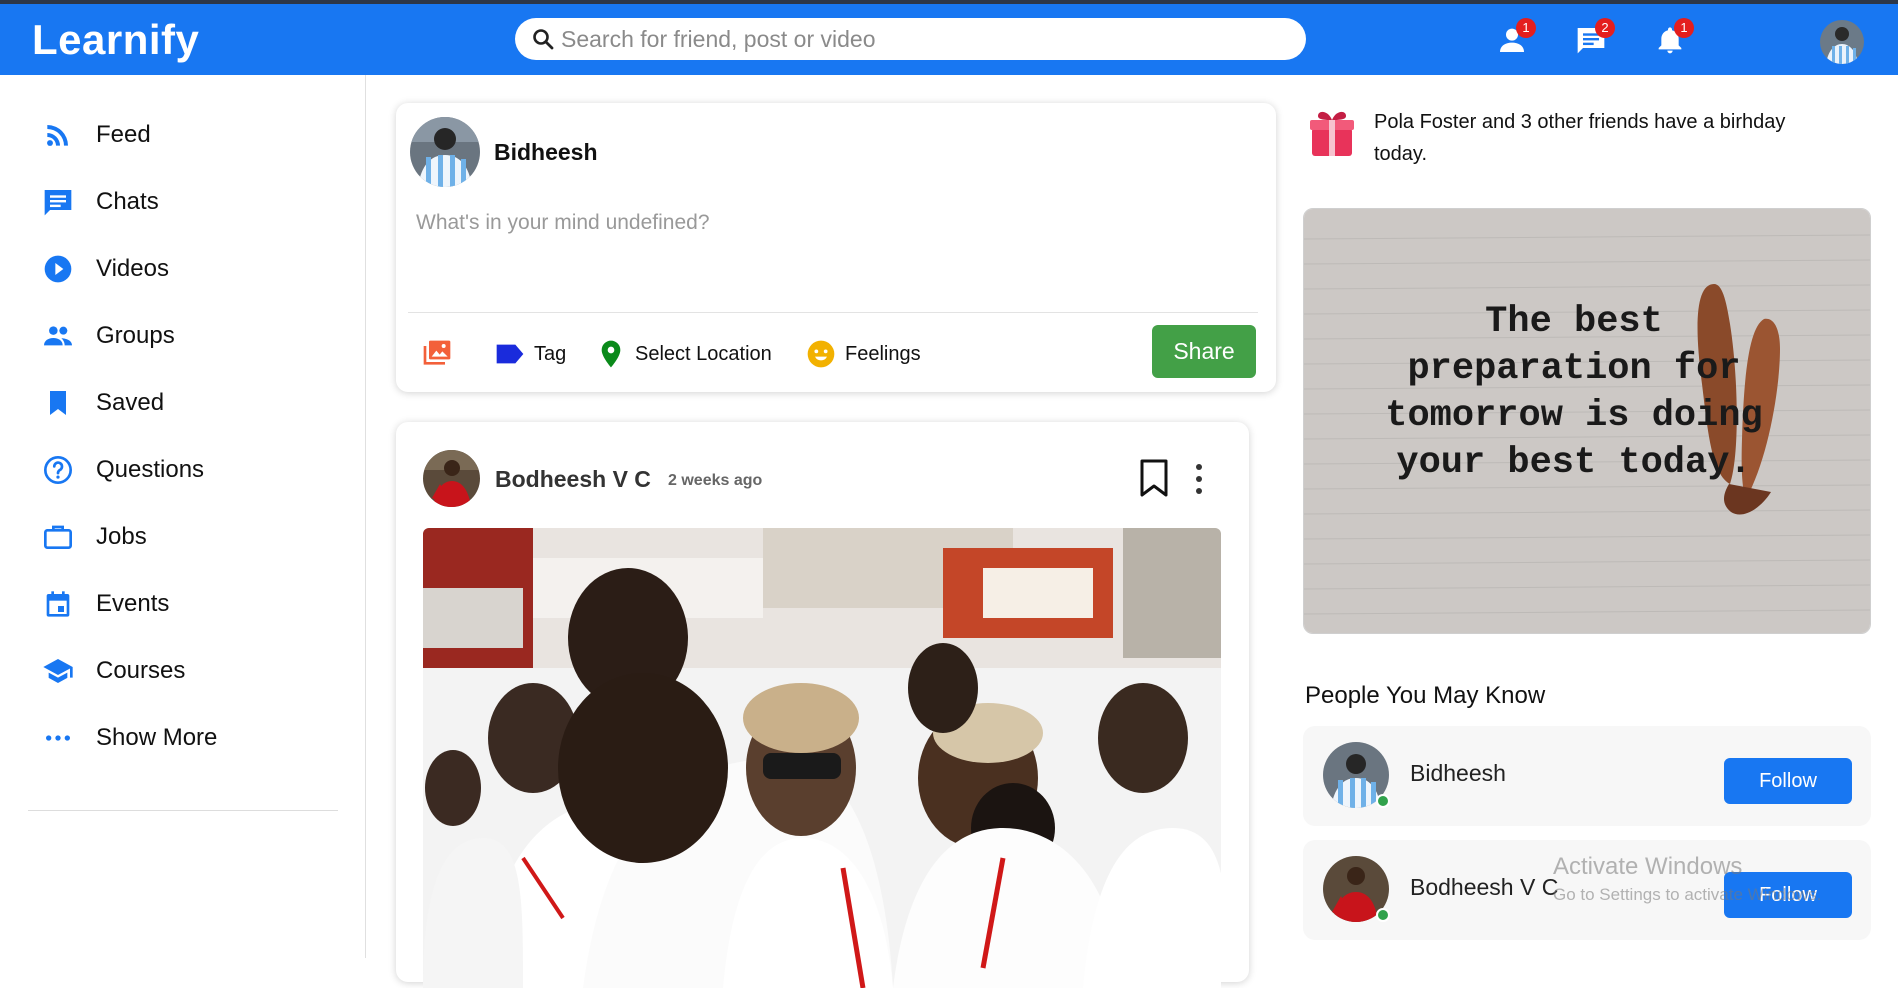 The width and height of the screenshot is (1898, 988). I want to click on top-navbar: Learnify 1 2 1, so click(949, 39).